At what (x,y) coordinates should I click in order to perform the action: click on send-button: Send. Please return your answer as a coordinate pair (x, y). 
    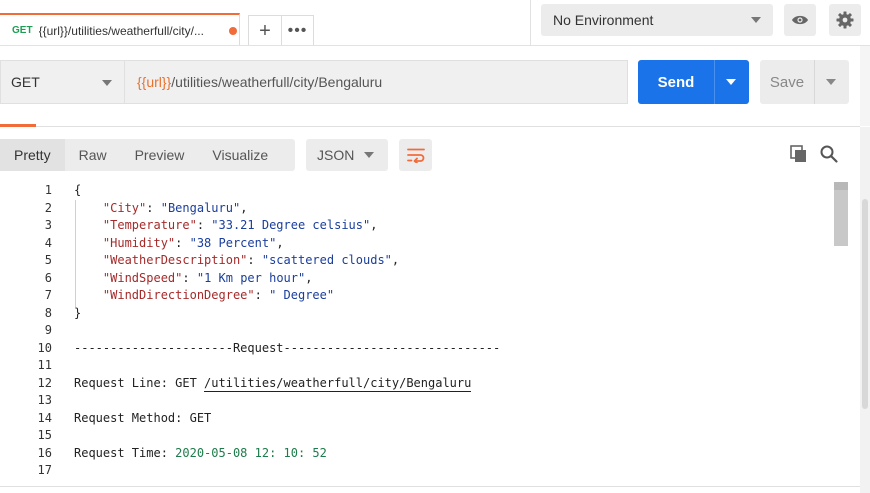
    Looking at the image, I should click on (693, 82).